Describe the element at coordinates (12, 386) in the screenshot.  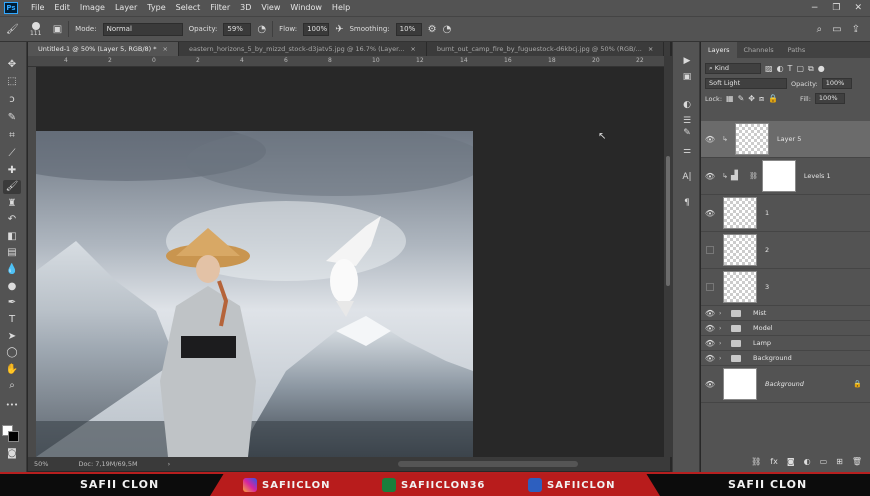
I see `zoom-tool-icon: ⌕` at that location.